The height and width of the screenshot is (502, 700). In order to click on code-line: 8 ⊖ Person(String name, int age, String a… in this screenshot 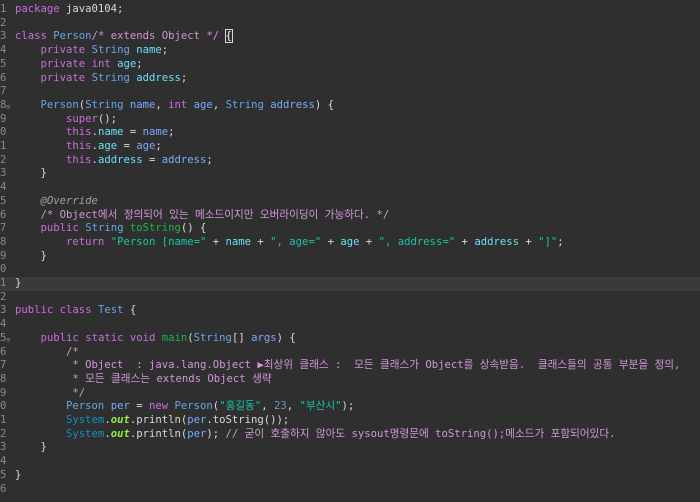, I will do `click(350, 106)`.